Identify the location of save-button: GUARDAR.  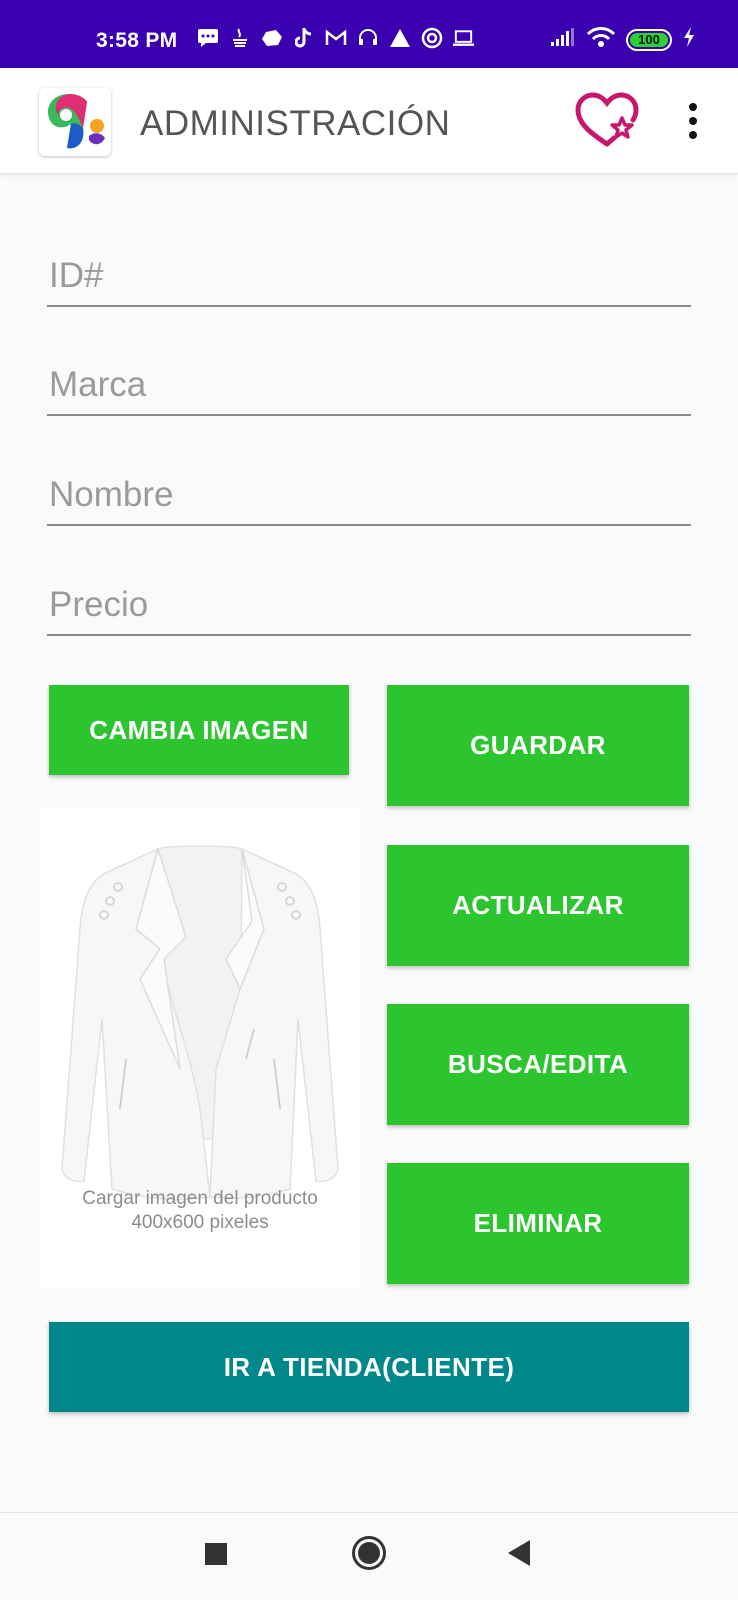
(538, 745).